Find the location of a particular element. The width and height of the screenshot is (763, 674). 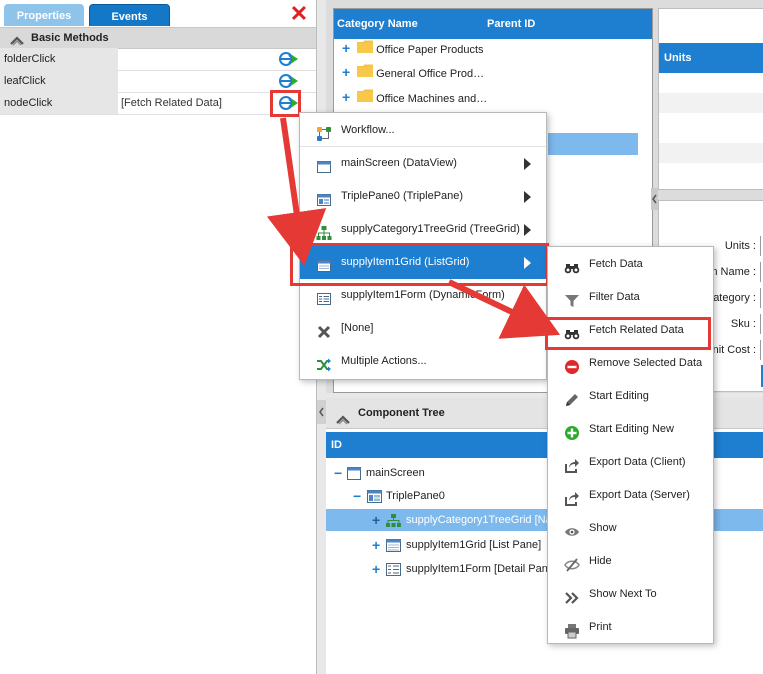

form-icon is located at coordinates (393, 573).